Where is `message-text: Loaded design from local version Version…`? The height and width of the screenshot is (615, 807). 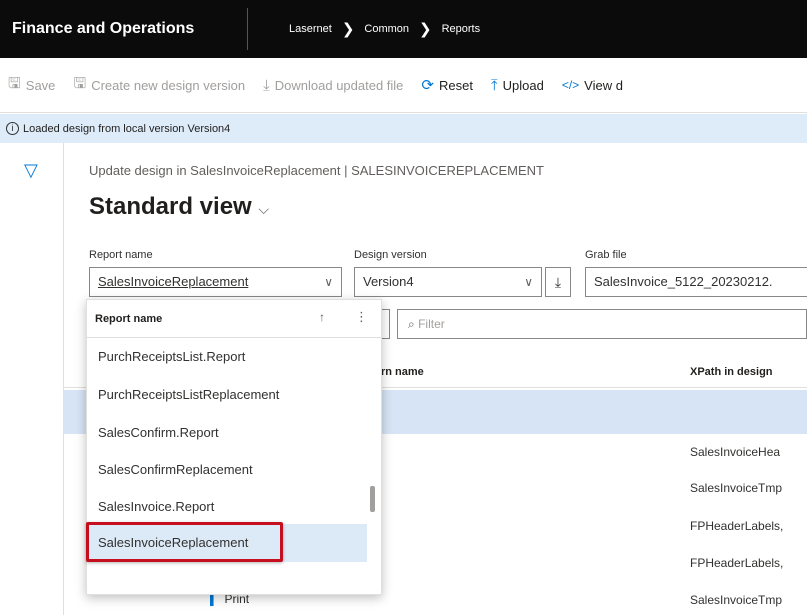
message-text: Loaded design from local version Version… is located at coordinates (127, 128).